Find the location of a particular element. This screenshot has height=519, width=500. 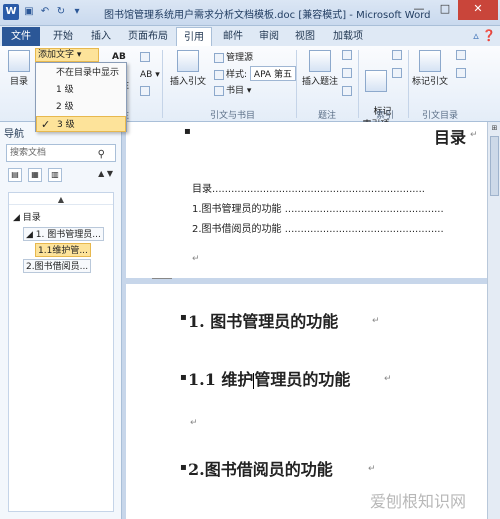

dropdown-item-do-not-show: 不在目录中显示 is located at coordinates (81, 73).